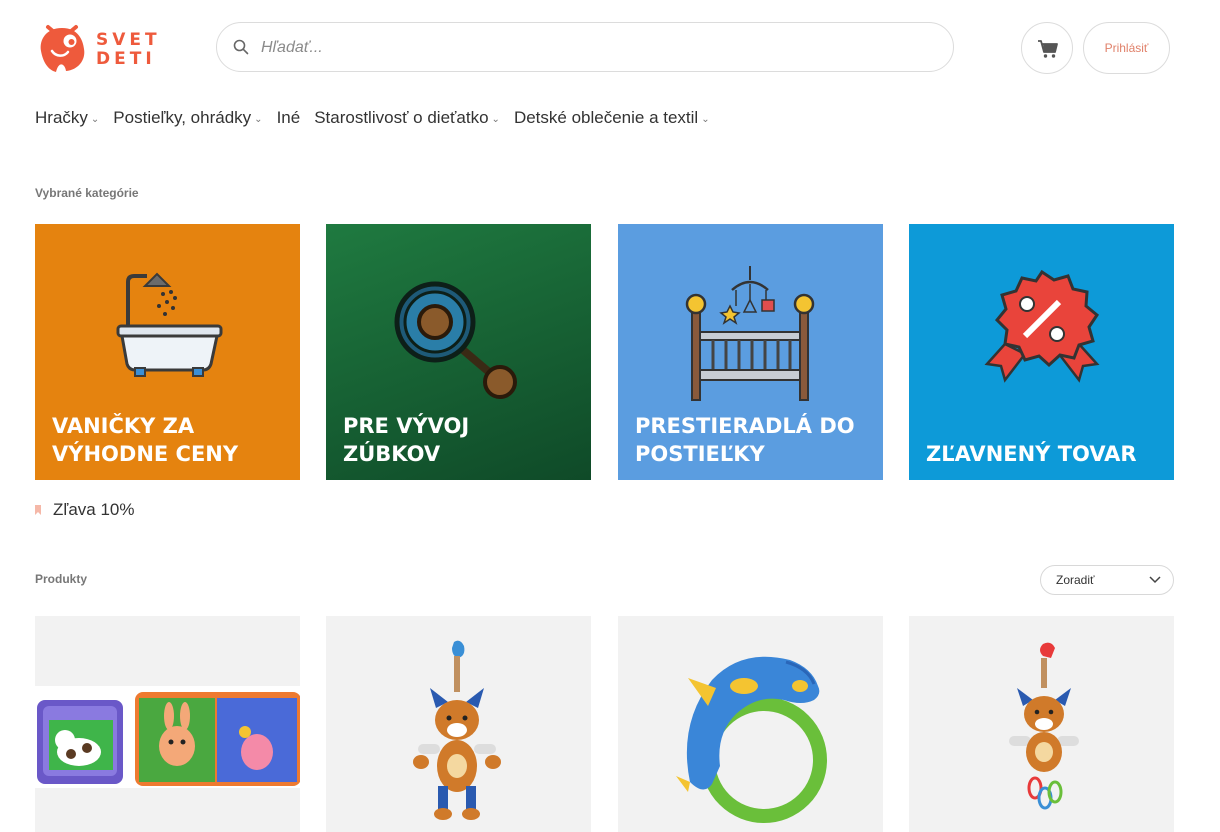  Describe the element at coordinates (606, 117) in the screenshot. I see `nav-item-label: Detské oblečenie a textil` at that location.